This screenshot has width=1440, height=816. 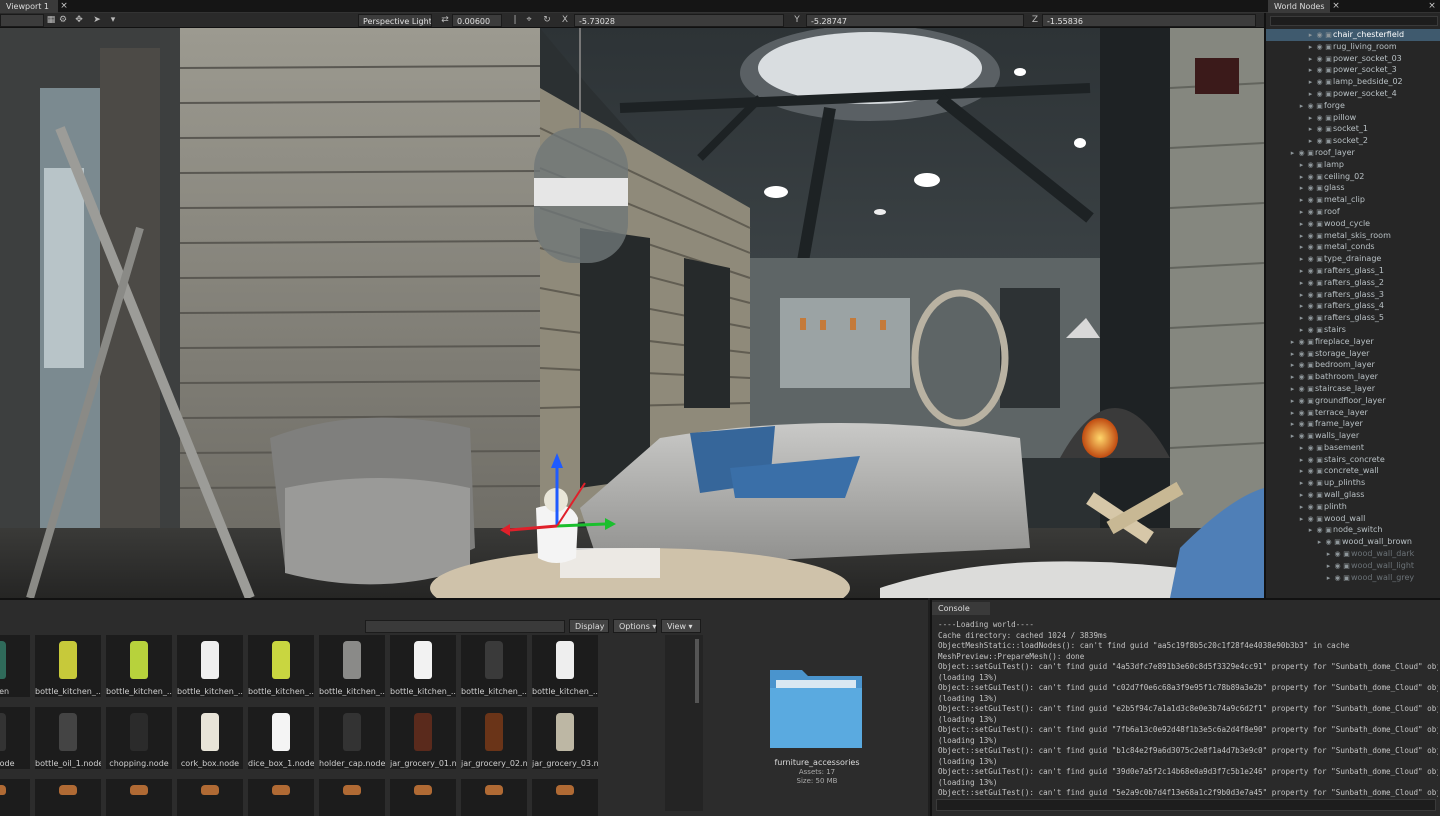 I want to click on position-y-input: -5.28747, so click(x=915, y=20).